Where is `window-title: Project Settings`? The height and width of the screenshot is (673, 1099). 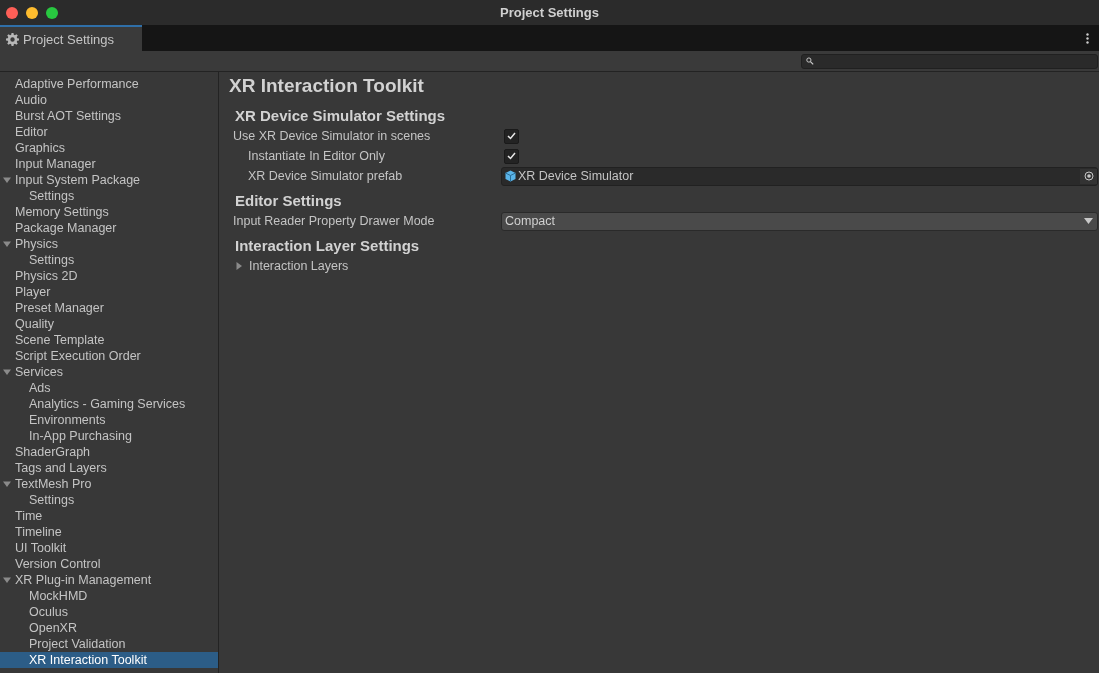 window-title: Project Settings is located at coordinates (549, 12).